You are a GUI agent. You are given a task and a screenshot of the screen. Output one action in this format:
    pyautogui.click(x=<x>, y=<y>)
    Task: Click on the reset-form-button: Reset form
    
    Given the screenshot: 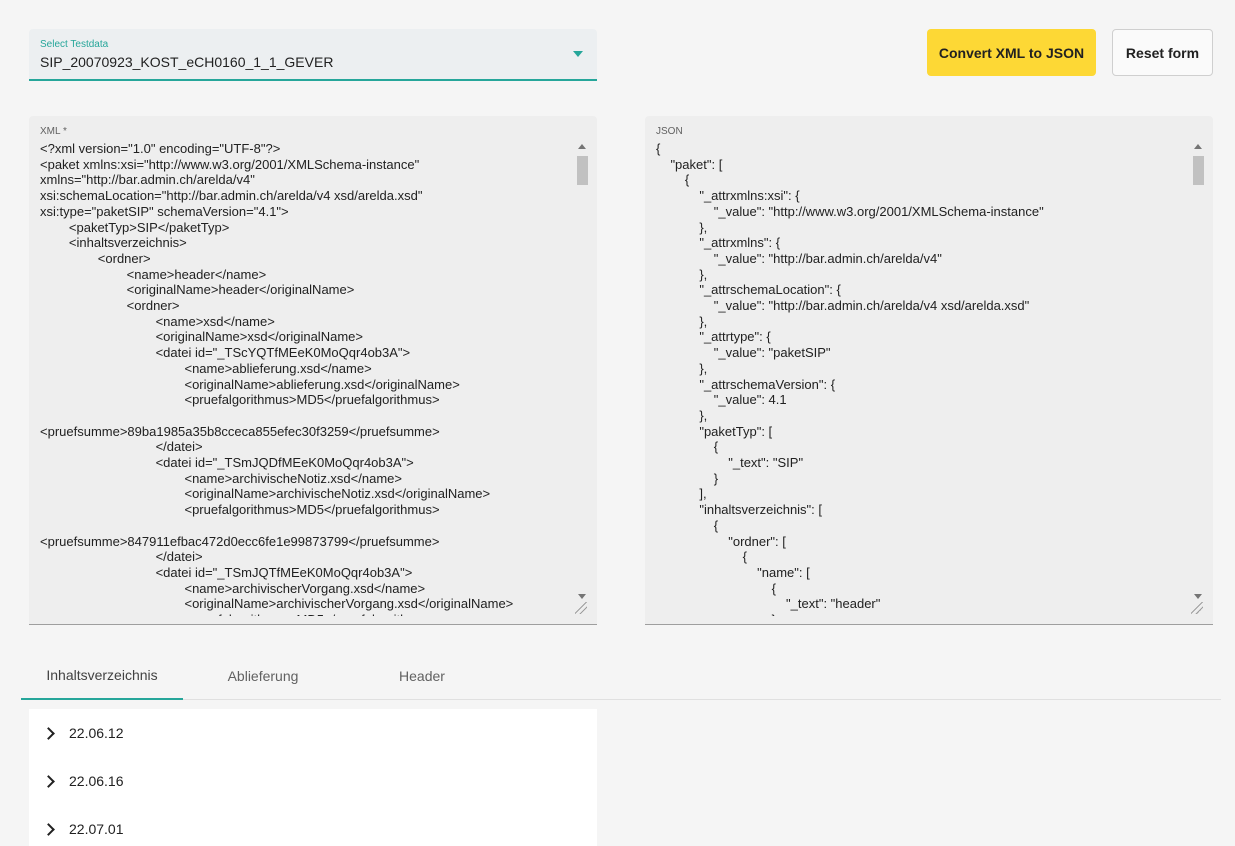 What is the action you would take?
    pyautogui.click(x=1162, y=52)
    